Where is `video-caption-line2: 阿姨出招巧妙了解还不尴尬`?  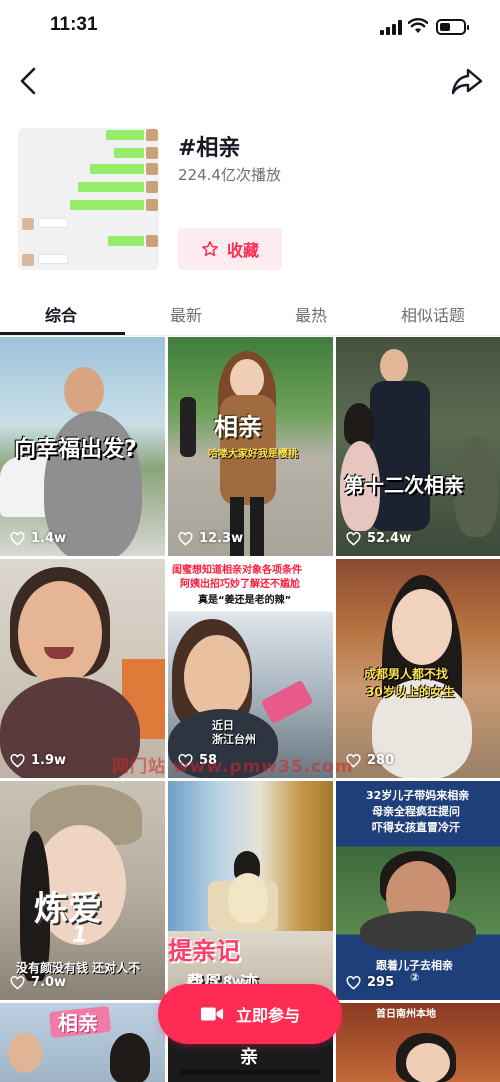 video-caption-line2: 阿姨出招巧妙了解还不尴尬 is located at coordinates (240, 584).